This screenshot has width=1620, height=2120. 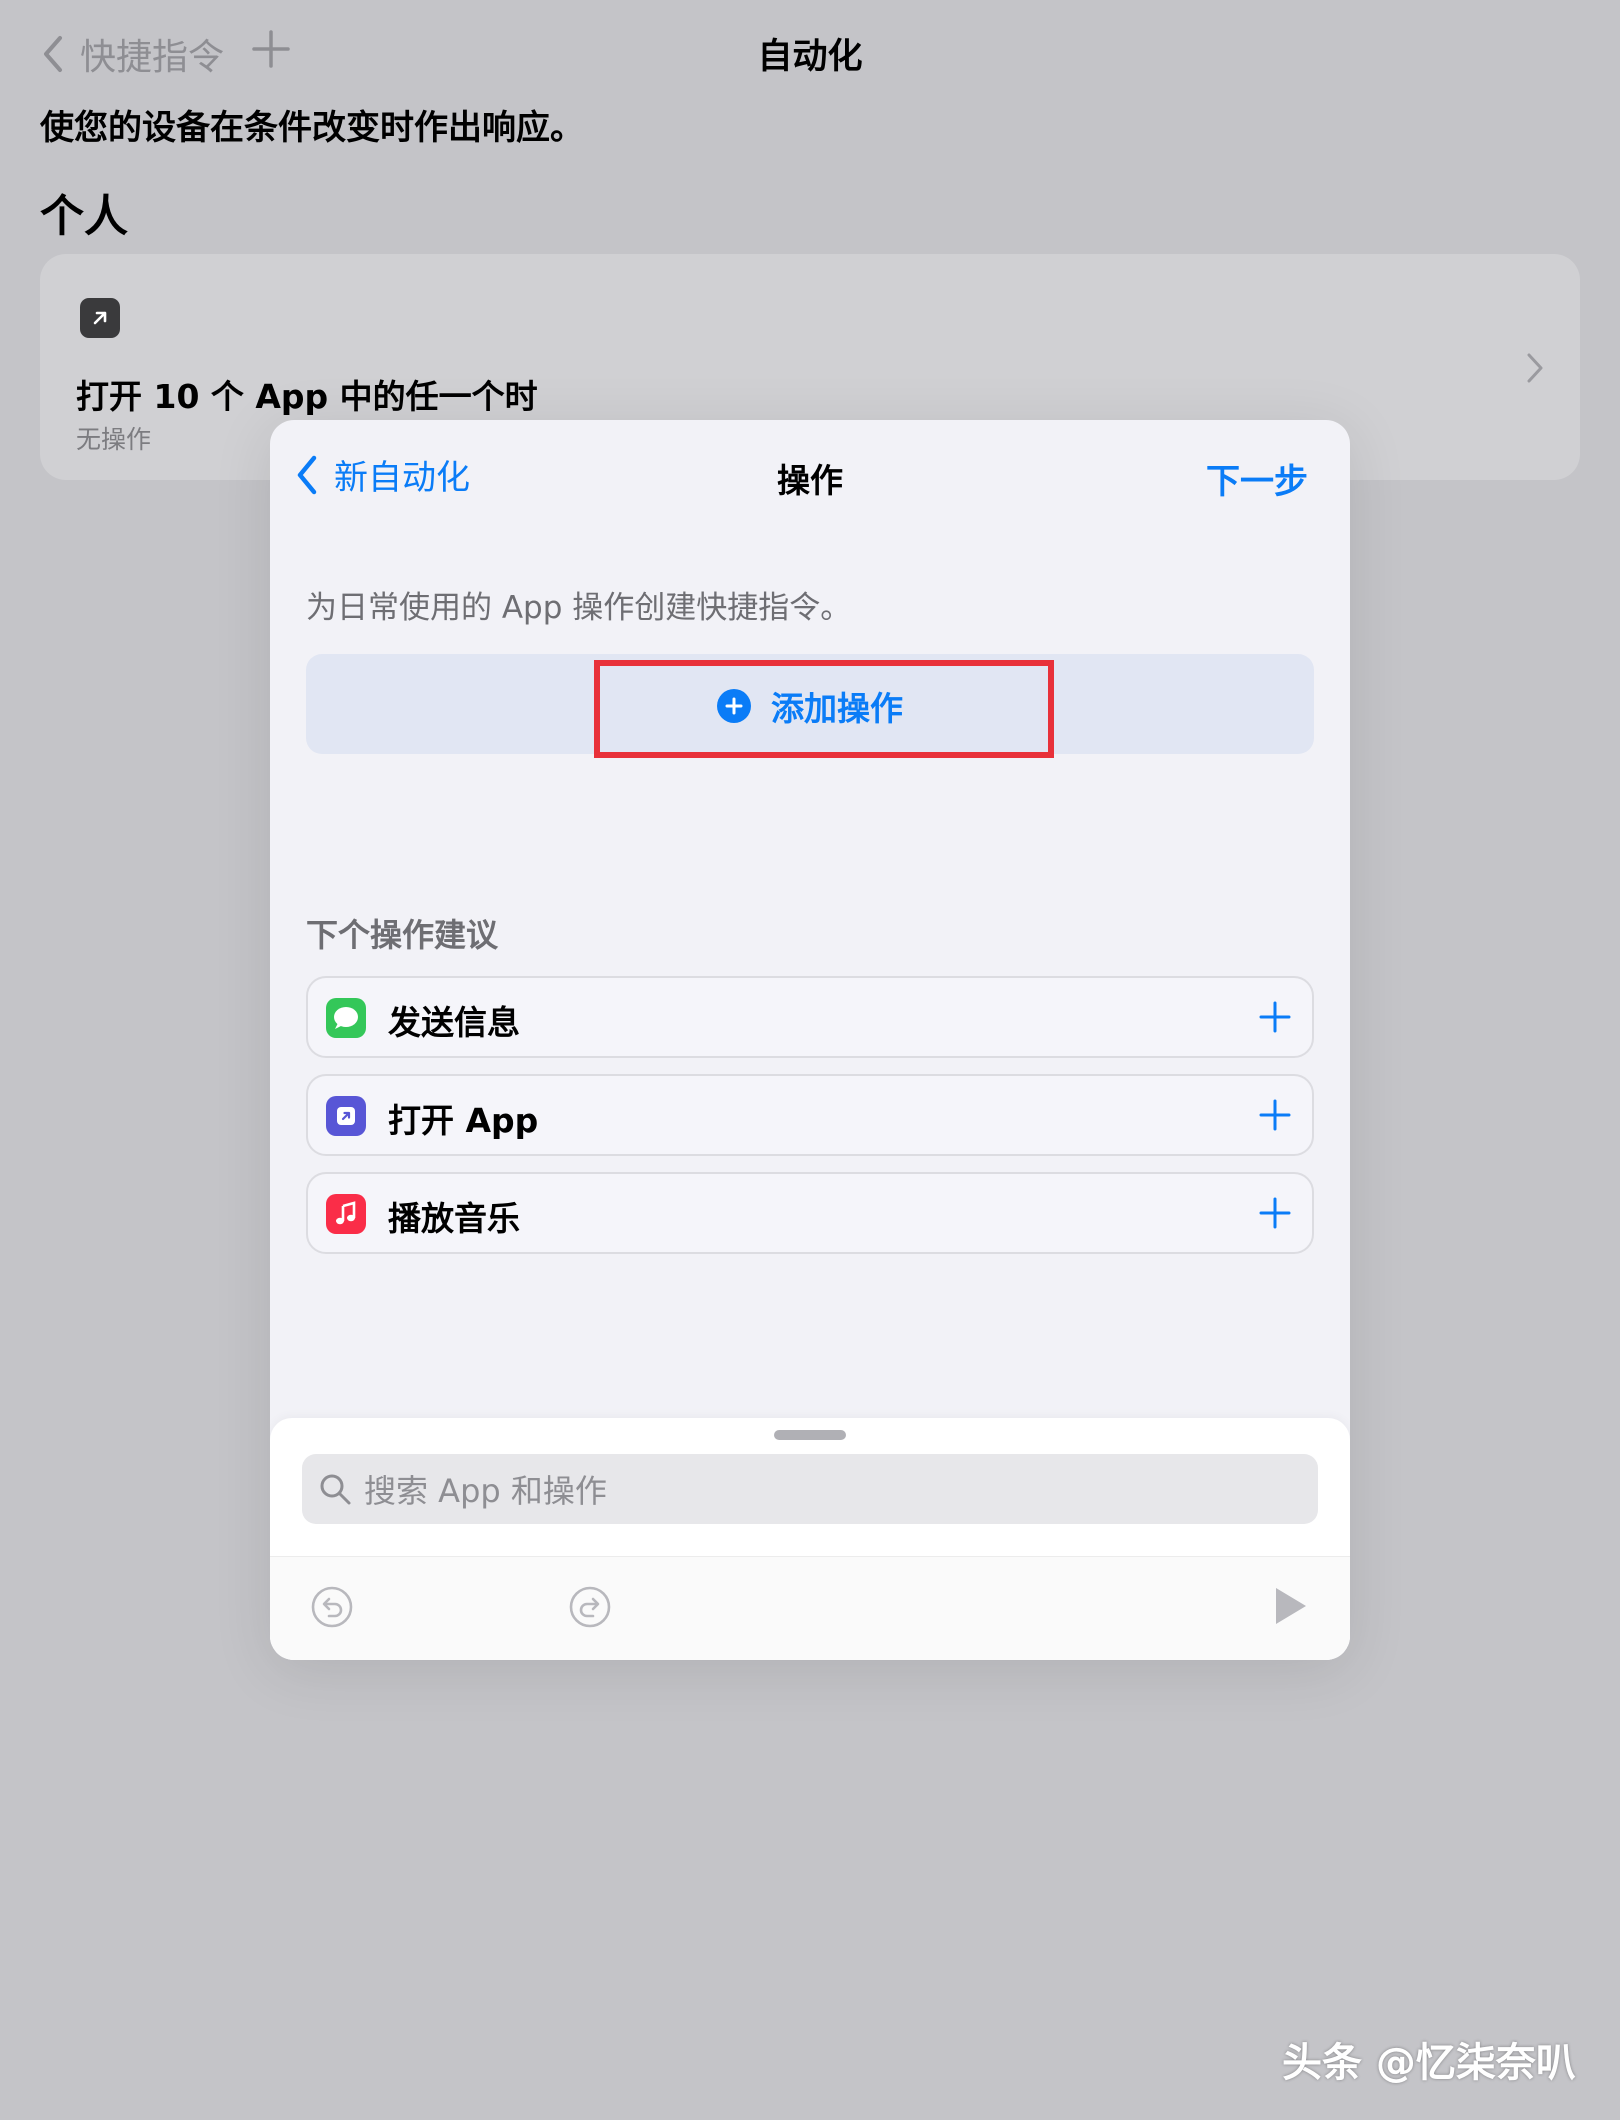 What do you see at coordinates (1429, 2063) in the screenshot?
I see `watermark: 头条 @忆柒奈叭` at bounding box center [1429, 2063].